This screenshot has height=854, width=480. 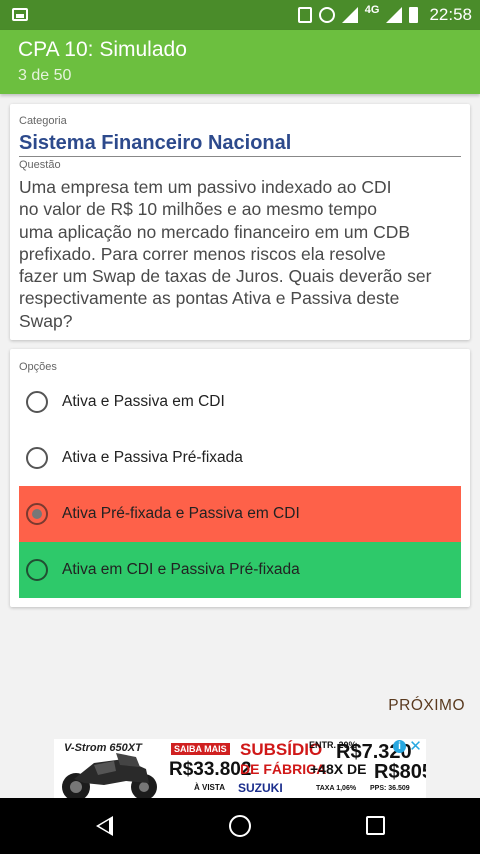 I want to click on ad-cash-label: À VISTA, so click(x=209, y=787).